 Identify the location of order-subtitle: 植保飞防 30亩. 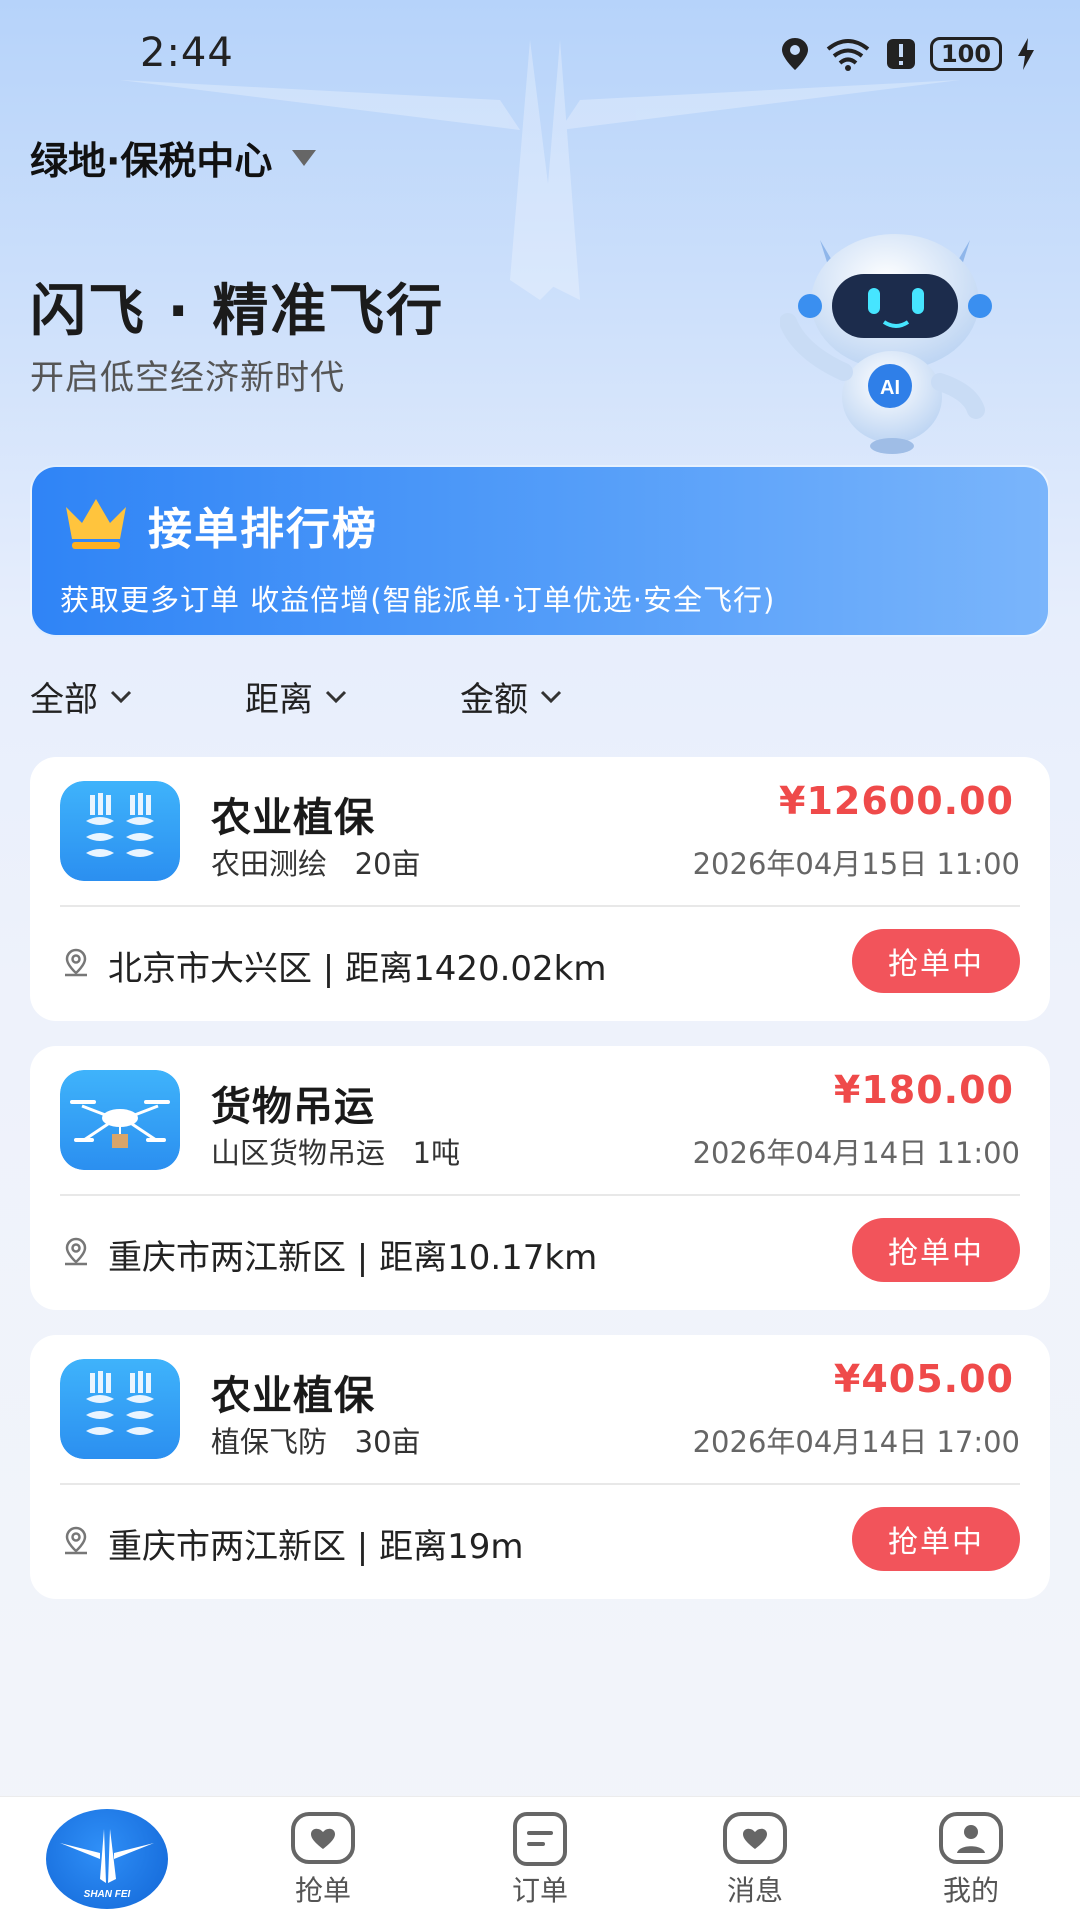
(316, 1442).